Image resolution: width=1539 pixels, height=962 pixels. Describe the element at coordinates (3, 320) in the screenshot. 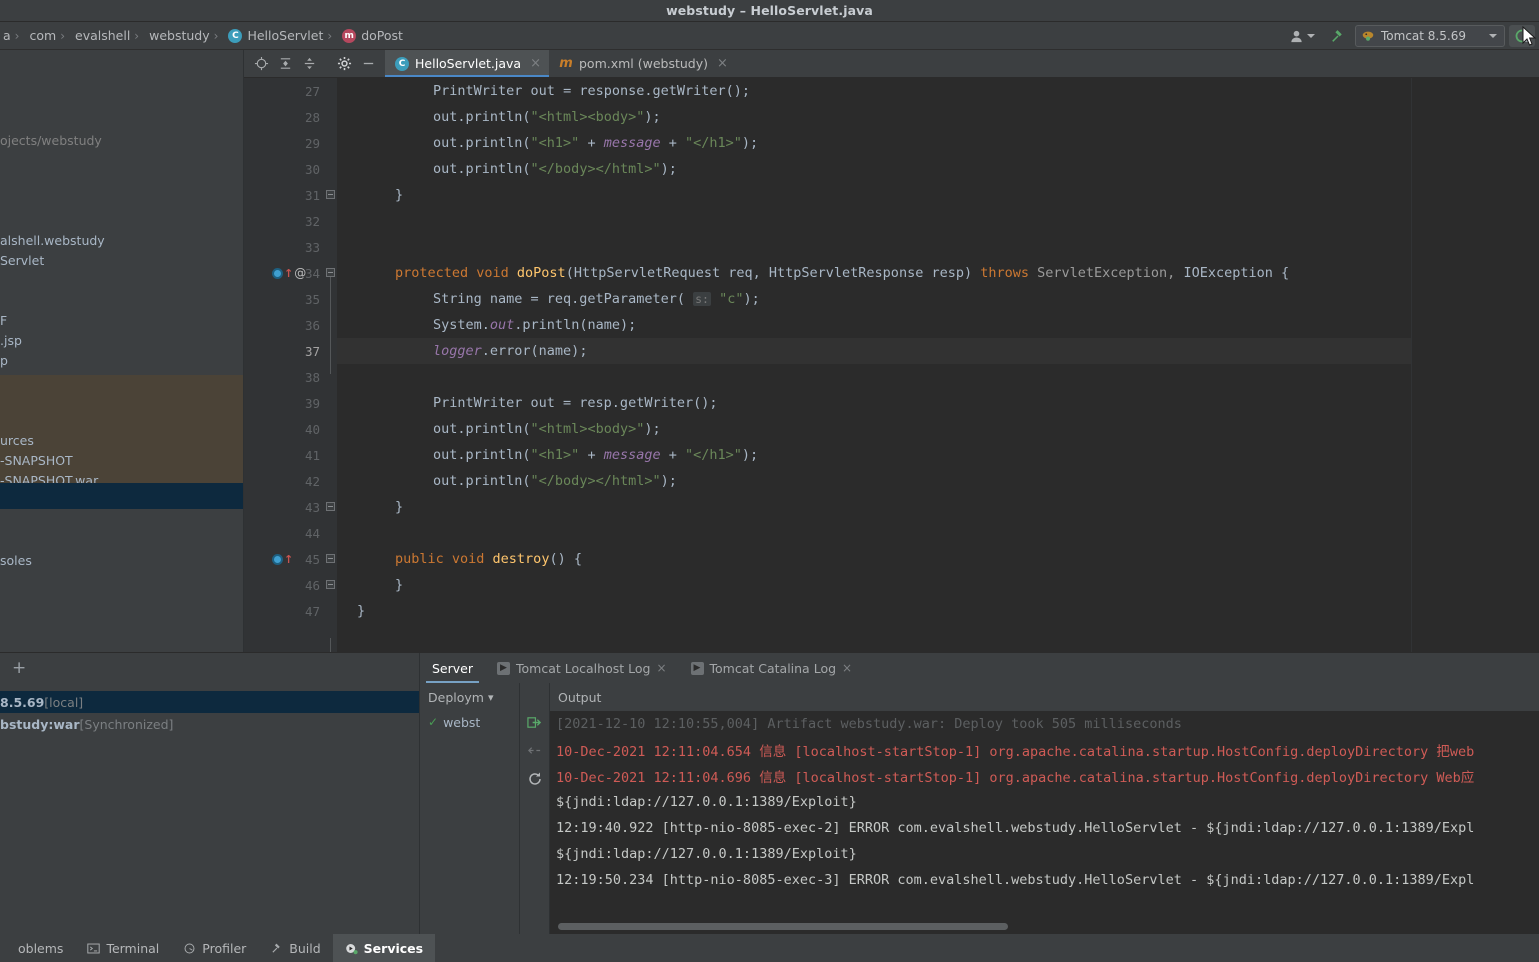

I see `tree-row-inf: F` at that location.